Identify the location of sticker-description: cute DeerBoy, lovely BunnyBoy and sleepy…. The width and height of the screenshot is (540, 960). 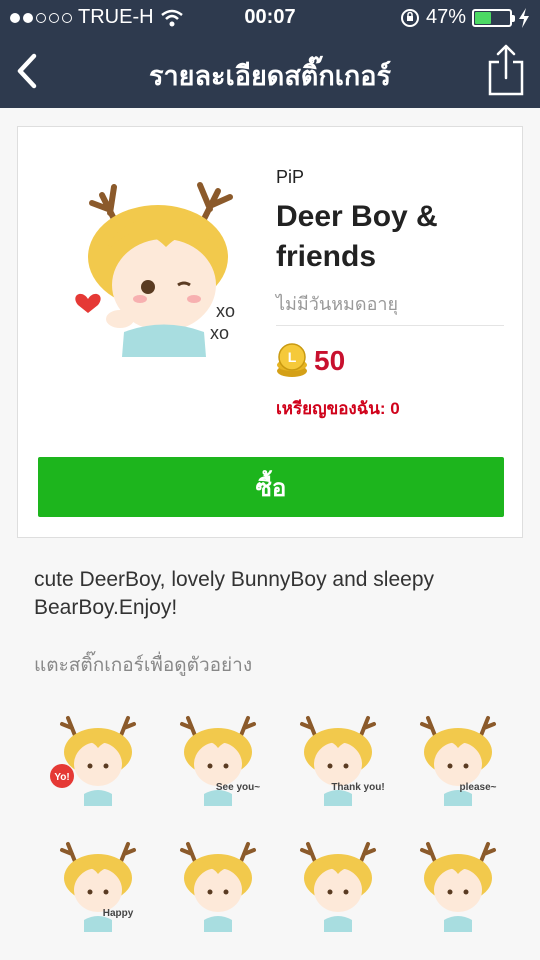
(234, 593).